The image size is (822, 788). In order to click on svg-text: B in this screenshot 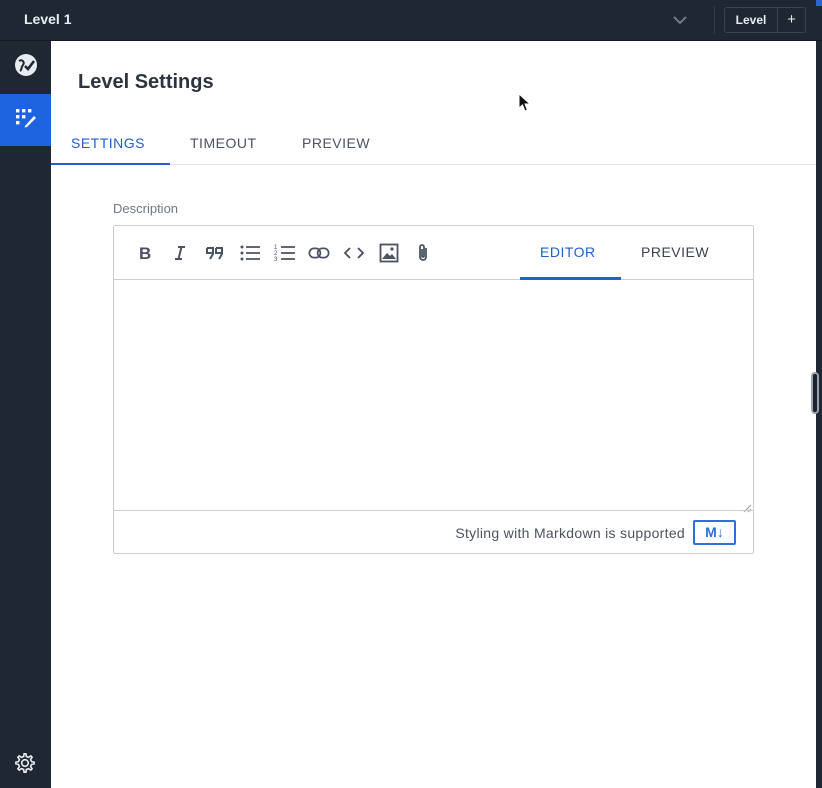, I will do `click(145, 253)`.